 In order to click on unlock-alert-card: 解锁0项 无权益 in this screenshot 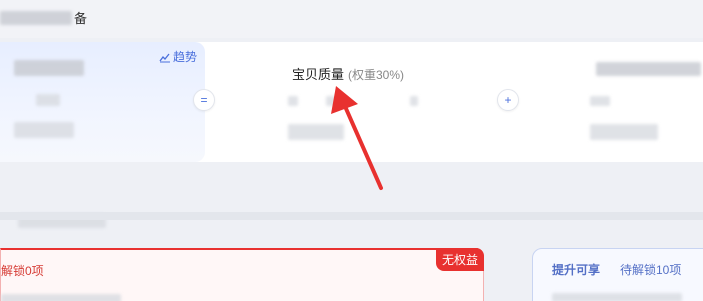, I will do `click(242, 274)`.